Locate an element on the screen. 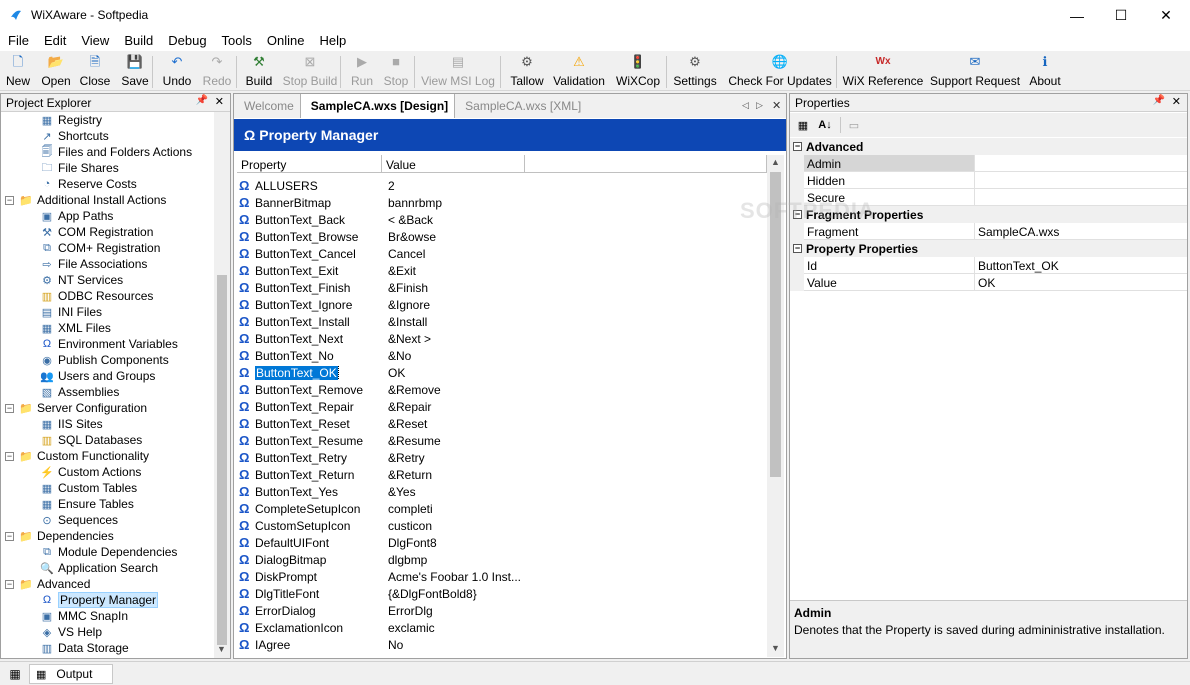 Image resolution: width=1190 pixels, height=685 pixels. table-row: Ω ButtonText_Reset &Reset is located at coordinates (502, 423).